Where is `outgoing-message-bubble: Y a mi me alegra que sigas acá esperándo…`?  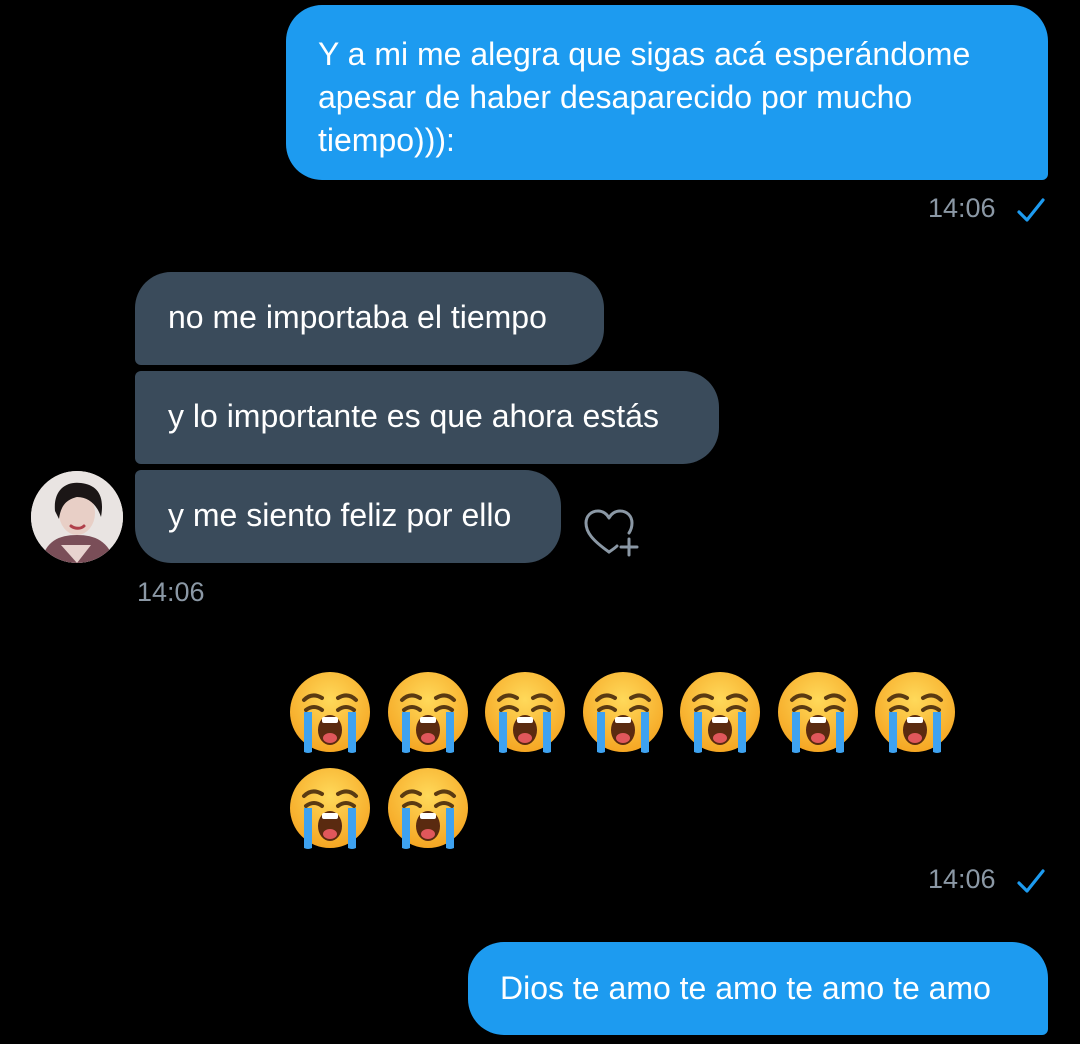 outgoing-message-bubble: Y a mi me alegra que sigas acá esperándo… is located at coordinates (667, 92).